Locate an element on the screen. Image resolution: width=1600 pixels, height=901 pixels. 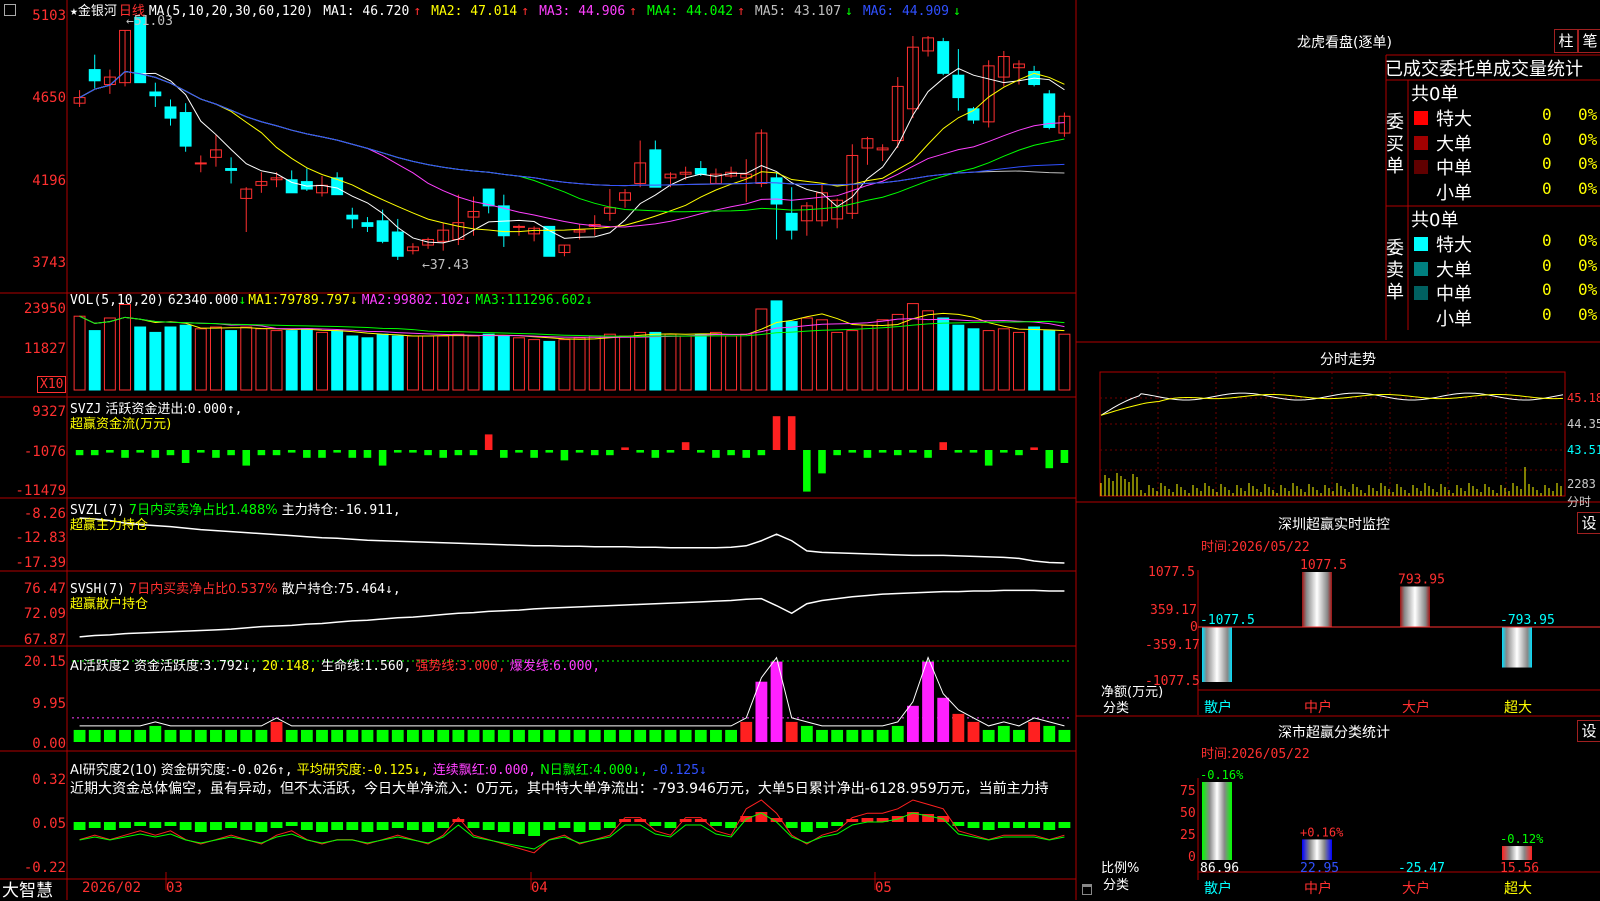
classify-value-label: 15.56 is located at coordinates (1519, 868).